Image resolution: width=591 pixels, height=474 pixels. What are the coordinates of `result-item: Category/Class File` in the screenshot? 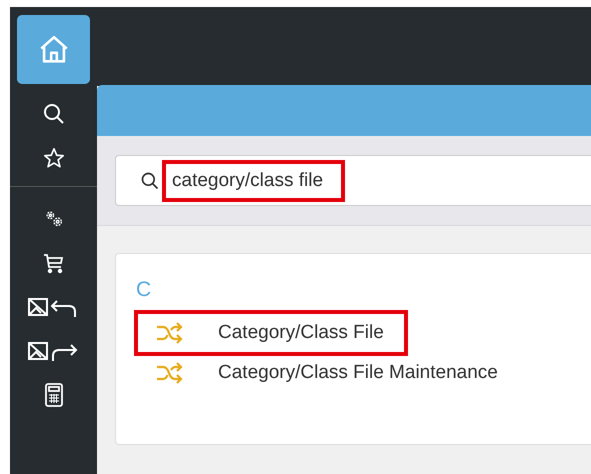 It's located at (271, 333).